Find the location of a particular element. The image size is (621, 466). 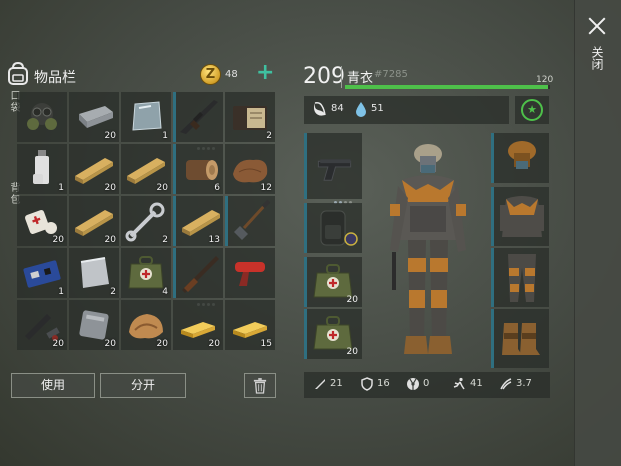

feet-slot is located at coordinates (520, 338).